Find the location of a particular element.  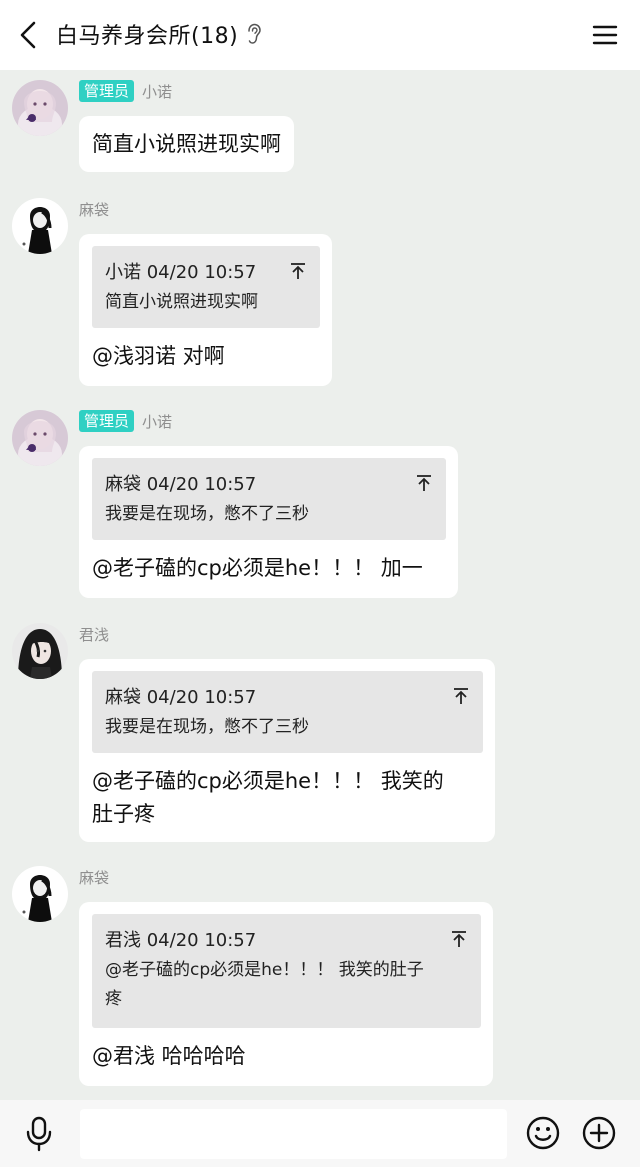

message-text: 简直小说照进现实啊 is located at coordinates (186, 144).